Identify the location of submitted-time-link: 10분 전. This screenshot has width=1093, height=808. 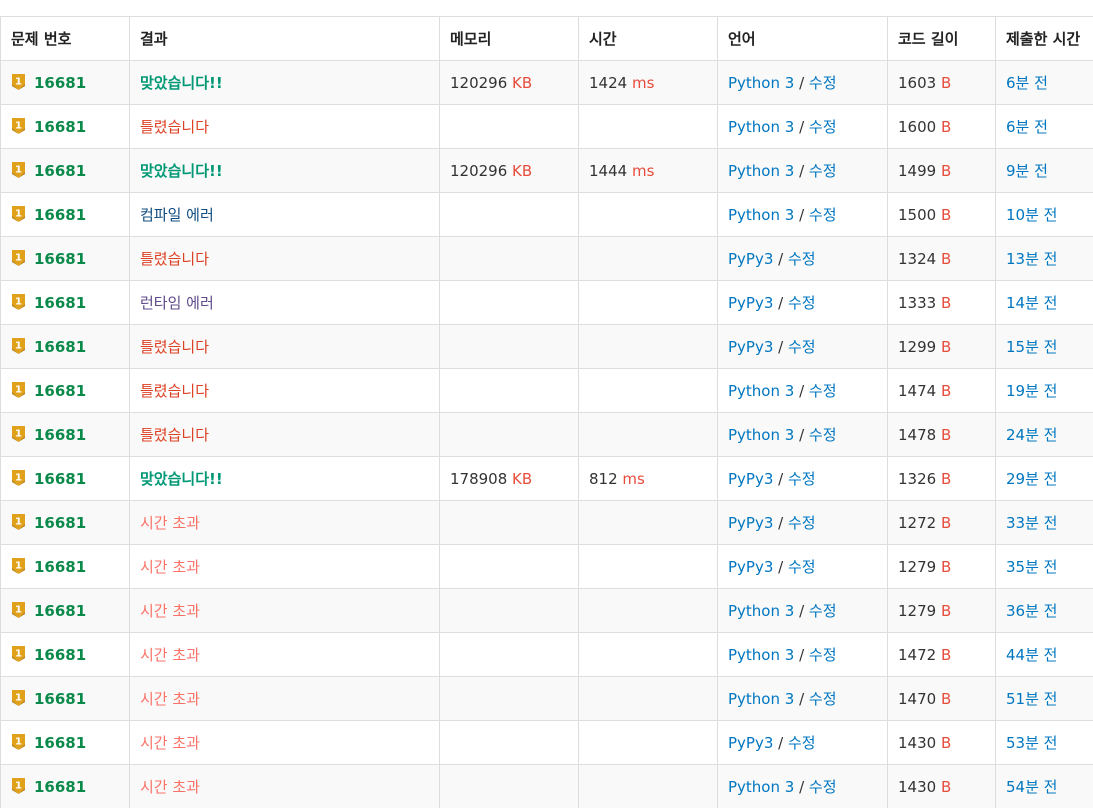
(1031, 215).